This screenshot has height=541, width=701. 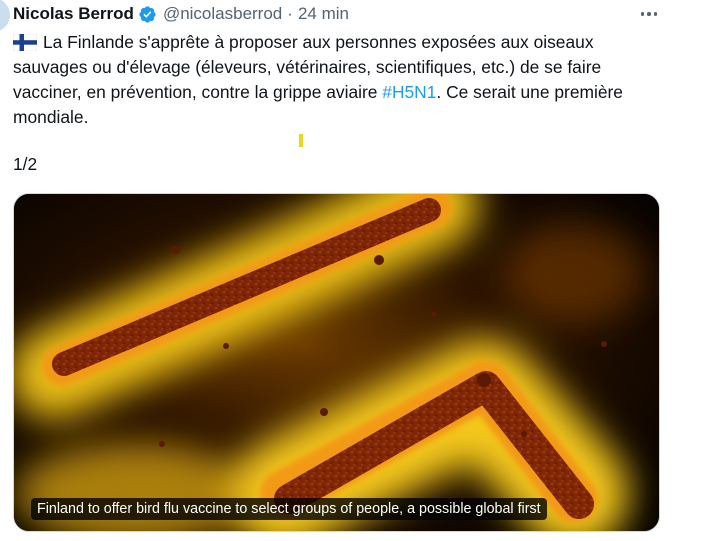 I want to click on more-options-icon, so click(x=649, y=14).